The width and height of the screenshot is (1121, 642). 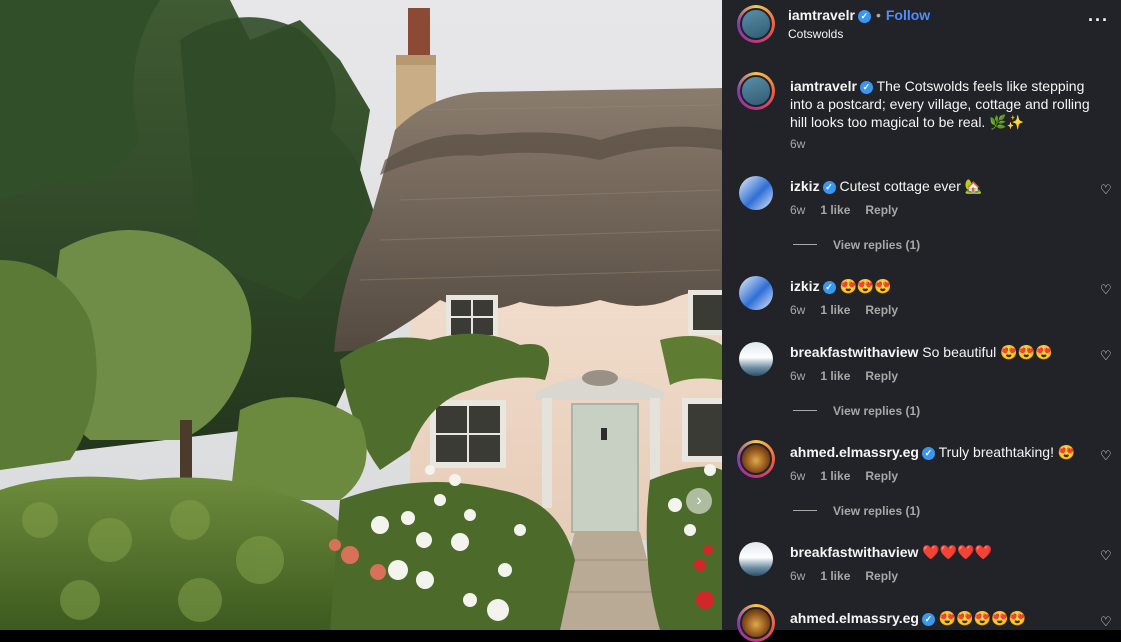 What do you see at coordinates (945, 286) in the screenshot?
I see `comment-item: izkiz ✓ 😍😍😍` at bounding box center [945, 286].